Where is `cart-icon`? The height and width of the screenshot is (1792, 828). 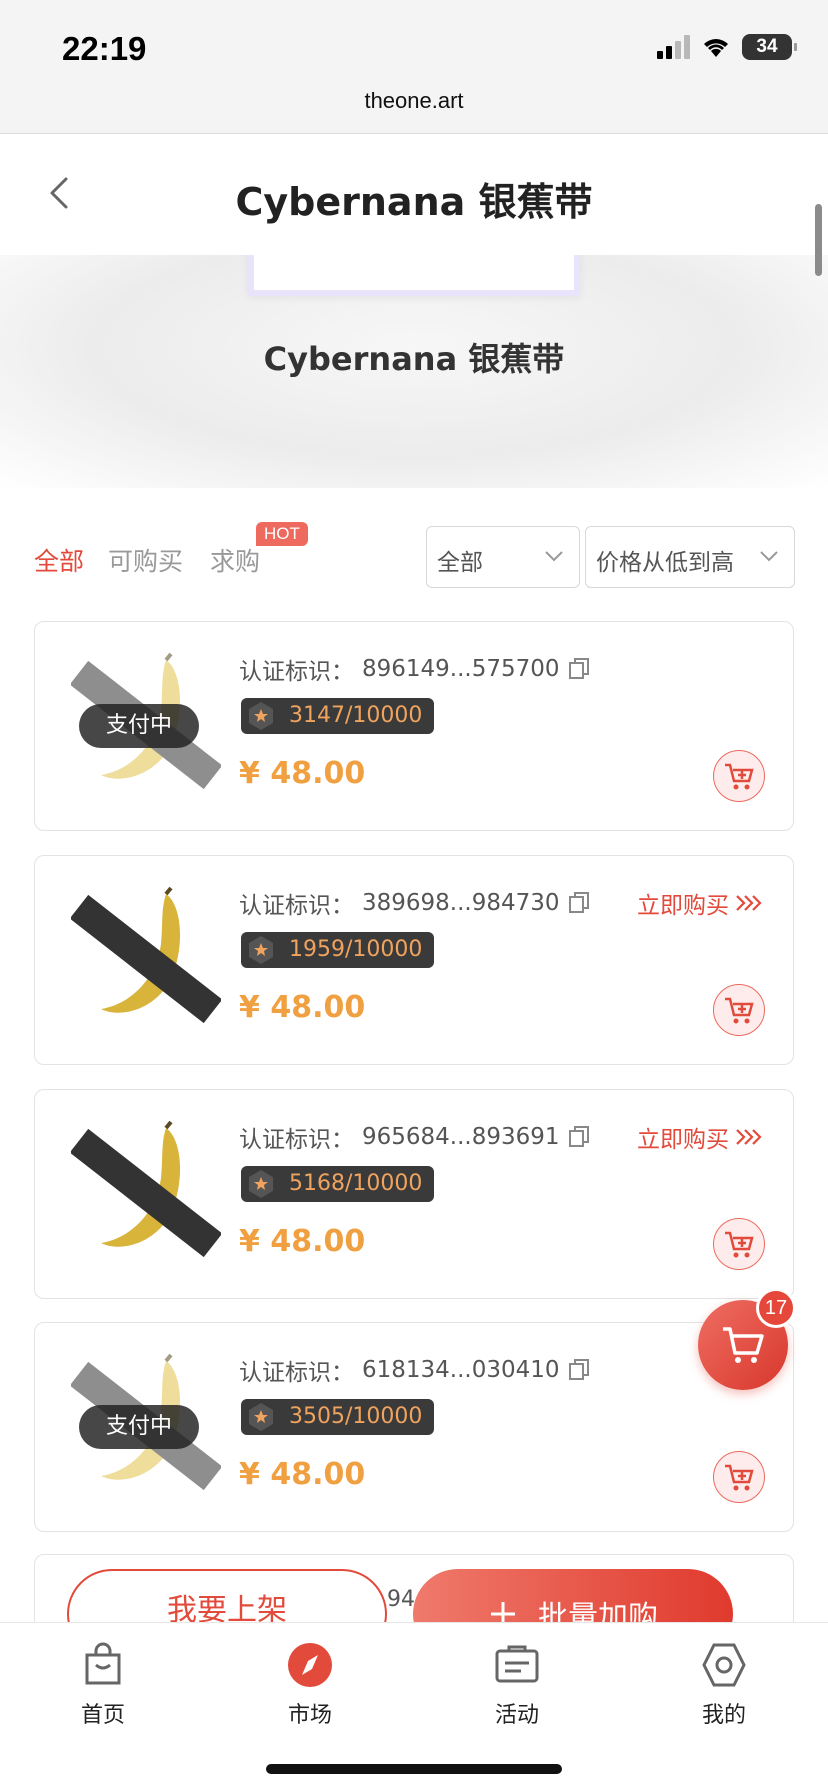
cart-icon is located at coordinates (743, 1345).